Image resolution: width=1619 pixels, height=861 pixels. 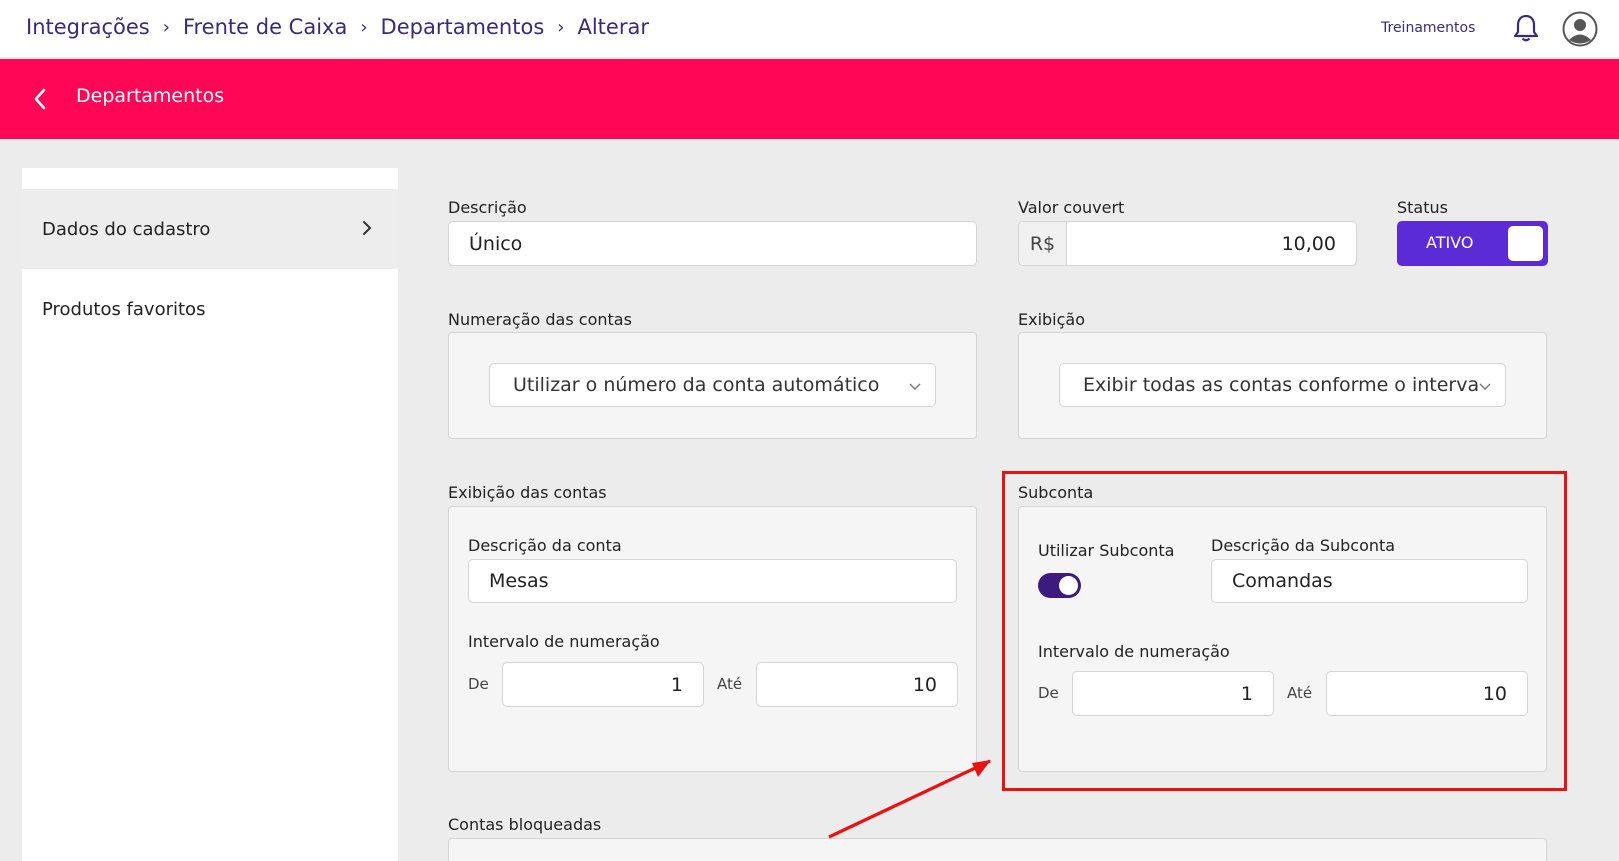 What do you see at coordinates (210, 309) in the screenshot?
I see `sidebar-item-produtos-favoritos: Produtos favoritos` at bounding box center [210, 309].